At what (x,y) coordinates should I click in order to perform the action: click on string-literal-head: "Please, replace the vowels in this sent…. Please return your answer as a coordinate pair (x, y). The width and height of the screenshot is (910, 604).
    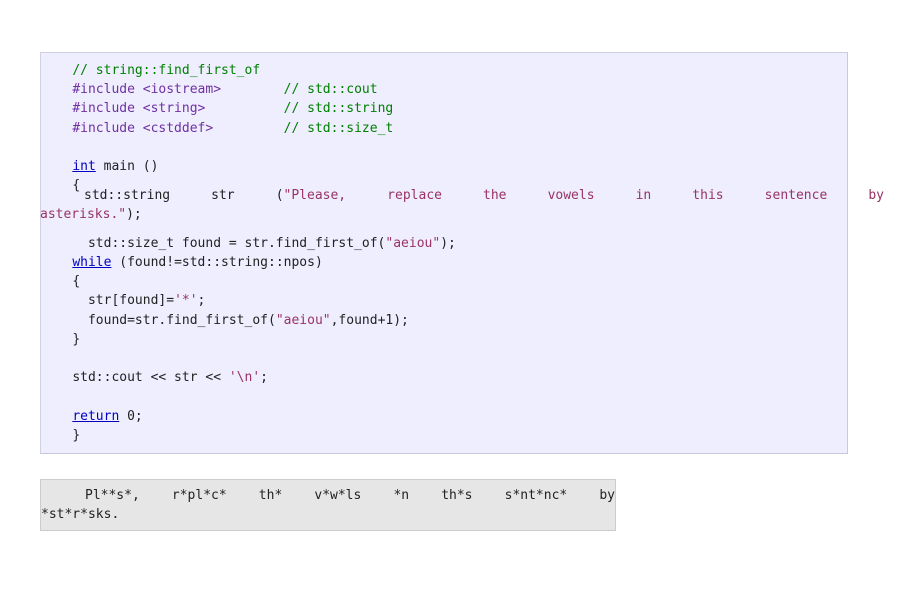
    Looking at the image, I should click on (583, 195).